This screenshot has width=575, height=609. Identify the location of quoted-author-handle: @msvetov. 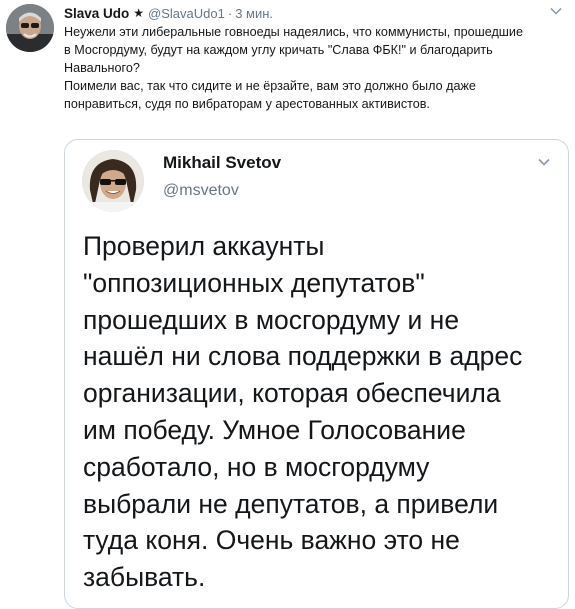
(201, 191).